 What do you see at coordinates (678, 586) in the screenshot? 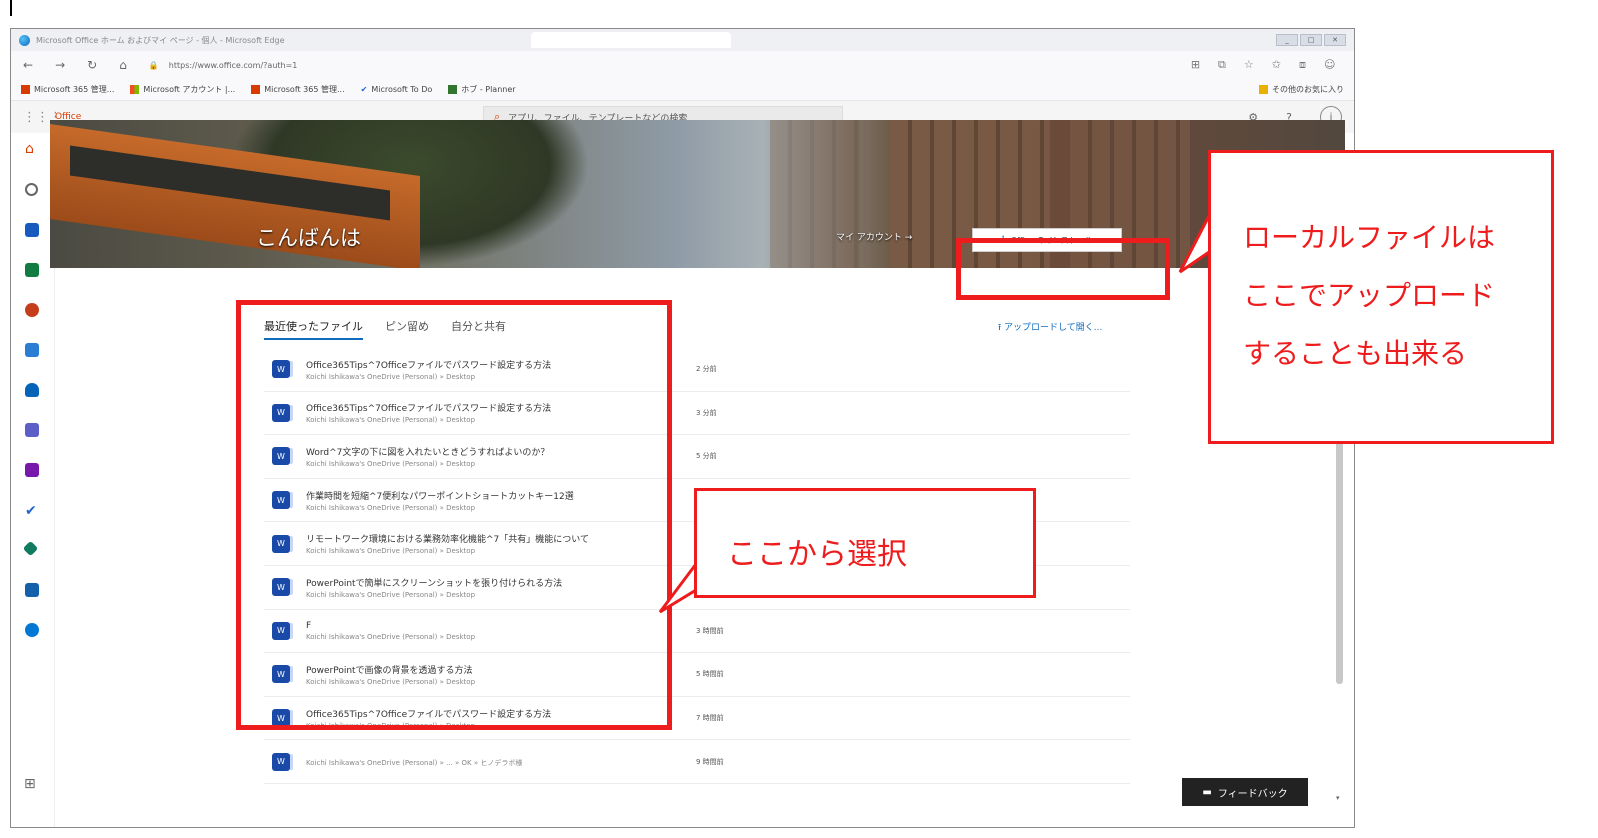
I see `callout-pointer-select` at bounding box center [678, 586].